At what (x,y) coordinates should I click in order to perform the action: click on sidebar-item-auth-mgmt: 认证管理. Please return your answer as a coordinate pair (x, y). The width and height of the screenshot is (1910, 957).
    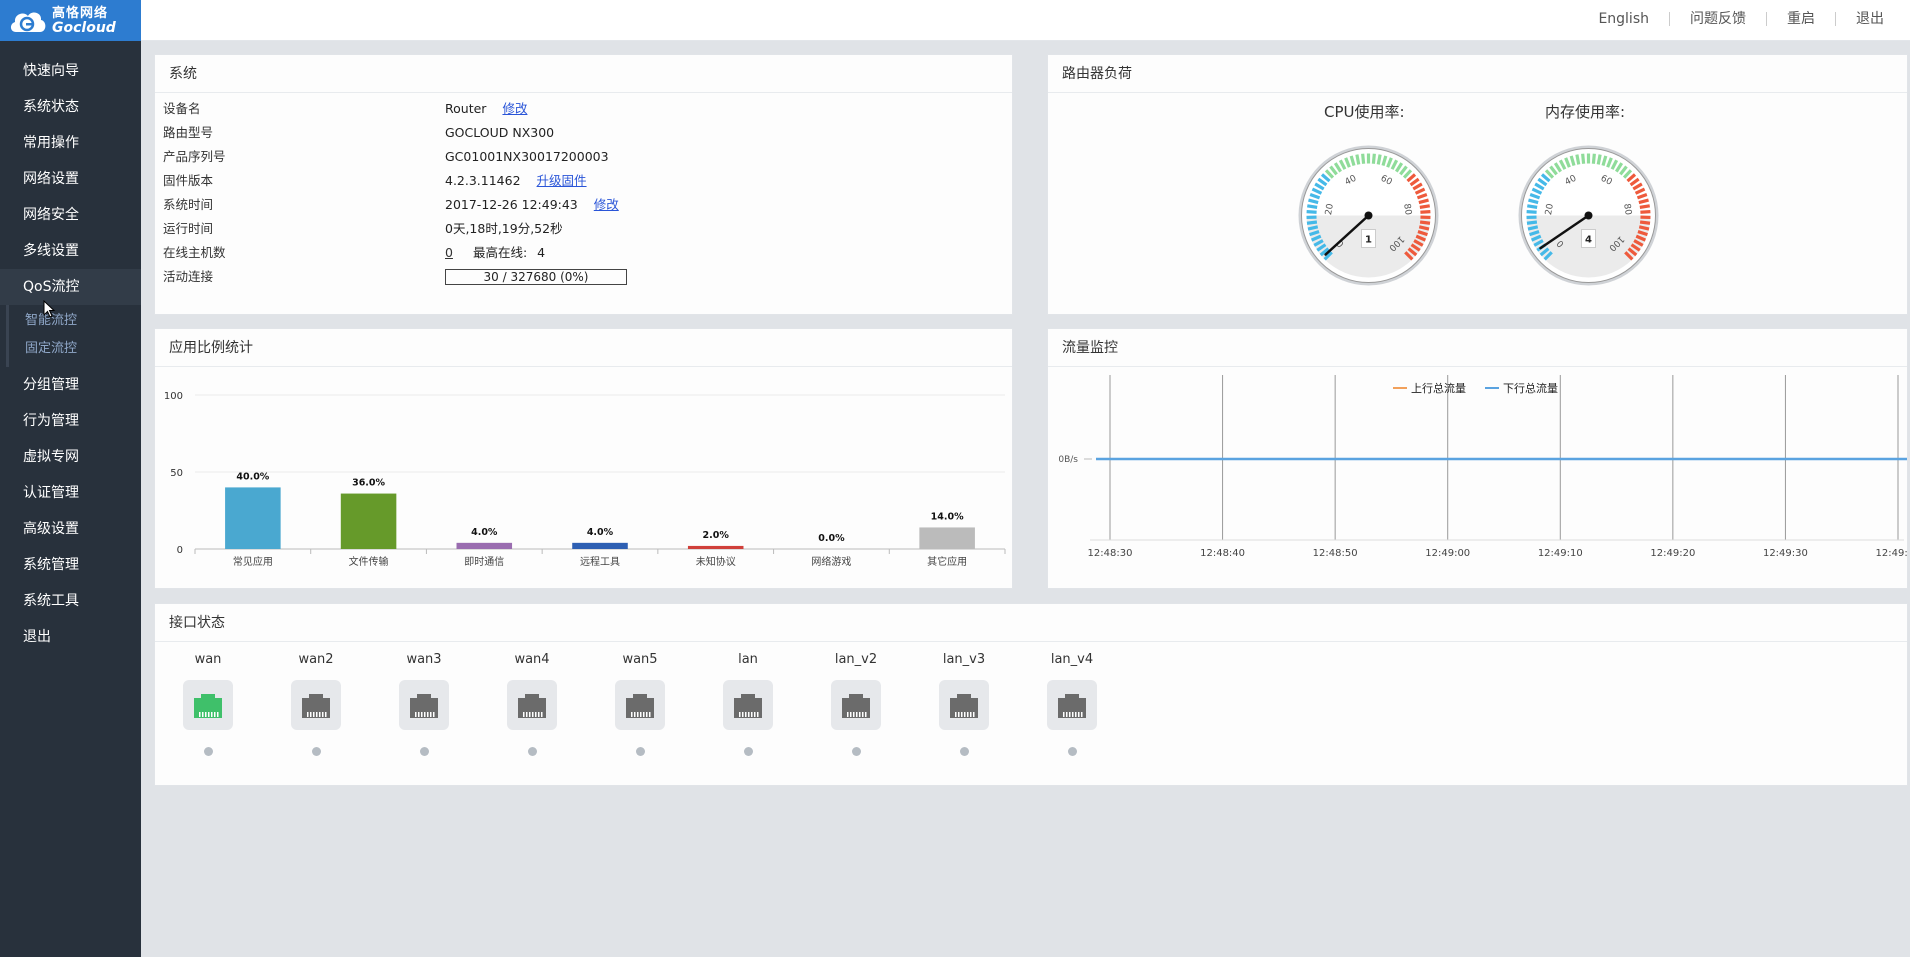
    Looking at the image, I should click on (70, 493).